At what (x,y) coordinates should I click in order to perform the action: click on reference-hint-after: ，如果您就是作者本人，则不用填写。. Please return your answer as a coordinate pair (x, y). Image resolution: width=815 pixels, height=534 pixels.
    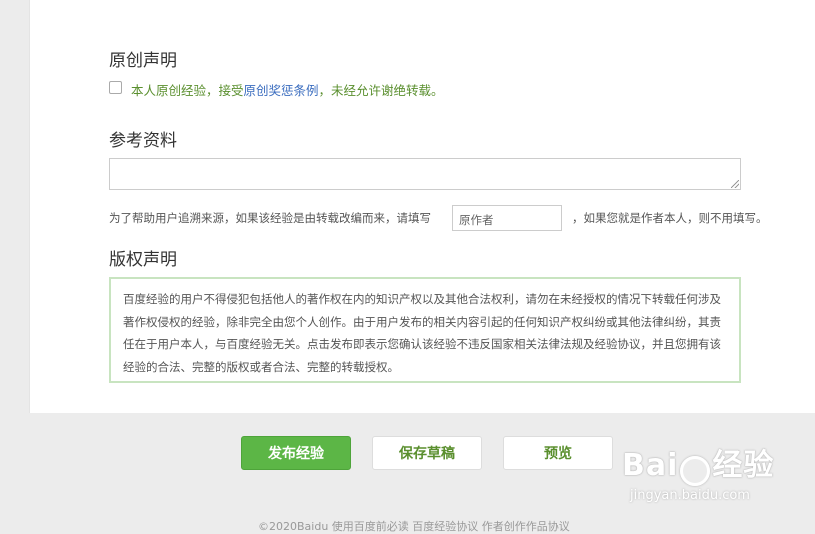
    Looking at the image, I should click on (670, 218).